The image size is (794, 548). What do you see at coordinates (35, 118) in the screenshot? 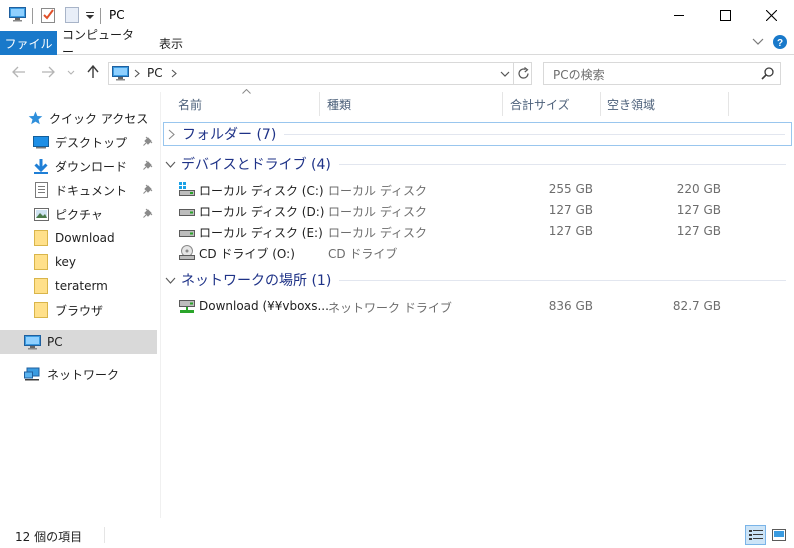
I see `star-icon` at bounding box center [35, 118].